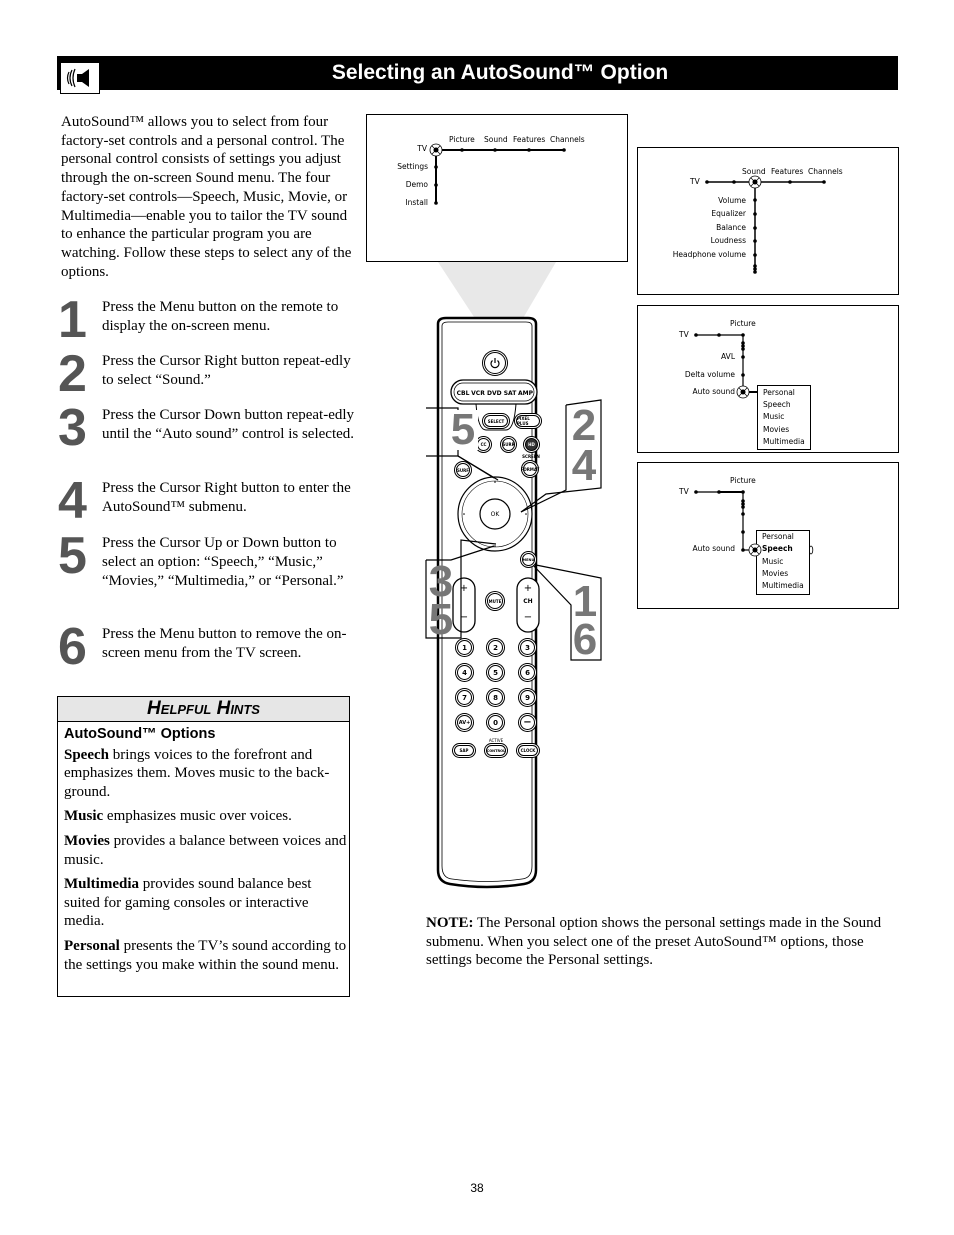 Image resolution: width=954 pixels, height=1235 pixels. What do you see at coordinates (531, 456) in the screenshot?
I see `screen-label: SCREEN` at bounding box center [531, 456].